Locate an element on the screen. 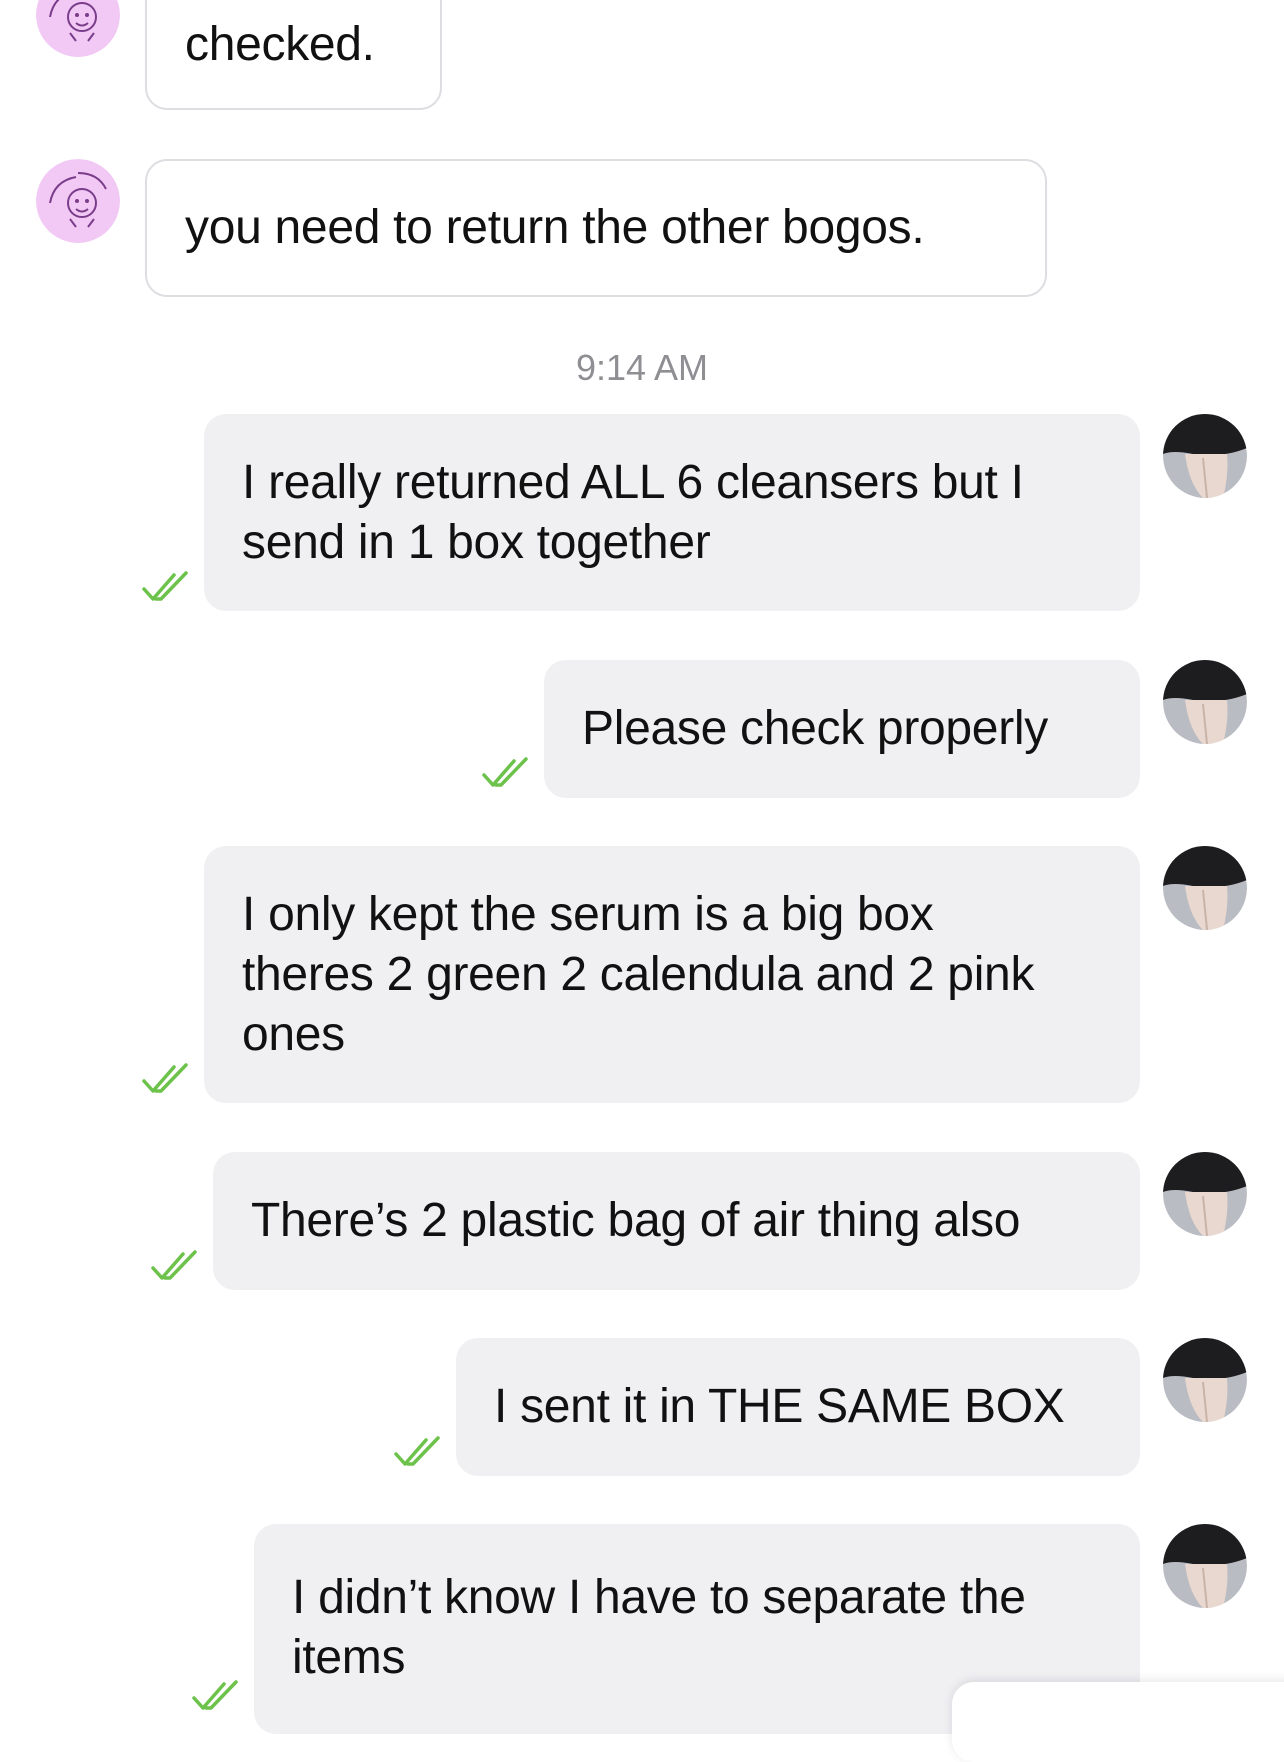 Image resolution: width=1284 pixels, height=1762 pixels. message-line: I really returned ALL 6 cleansers but I is located at coordinates (633, 482).